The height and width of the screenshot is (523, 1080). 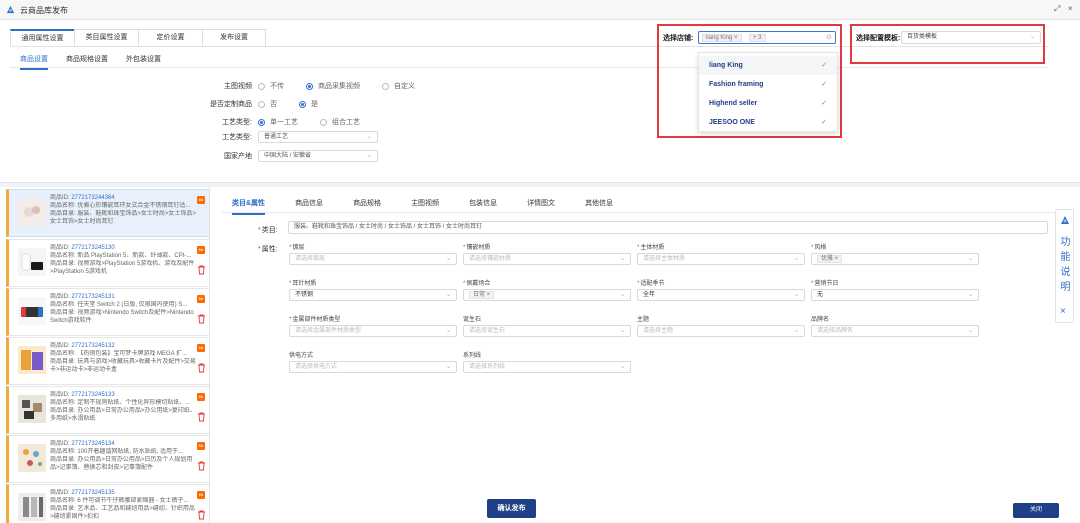 I want to click on customized-label: 是否定制商品, so click(x=231, y=104).